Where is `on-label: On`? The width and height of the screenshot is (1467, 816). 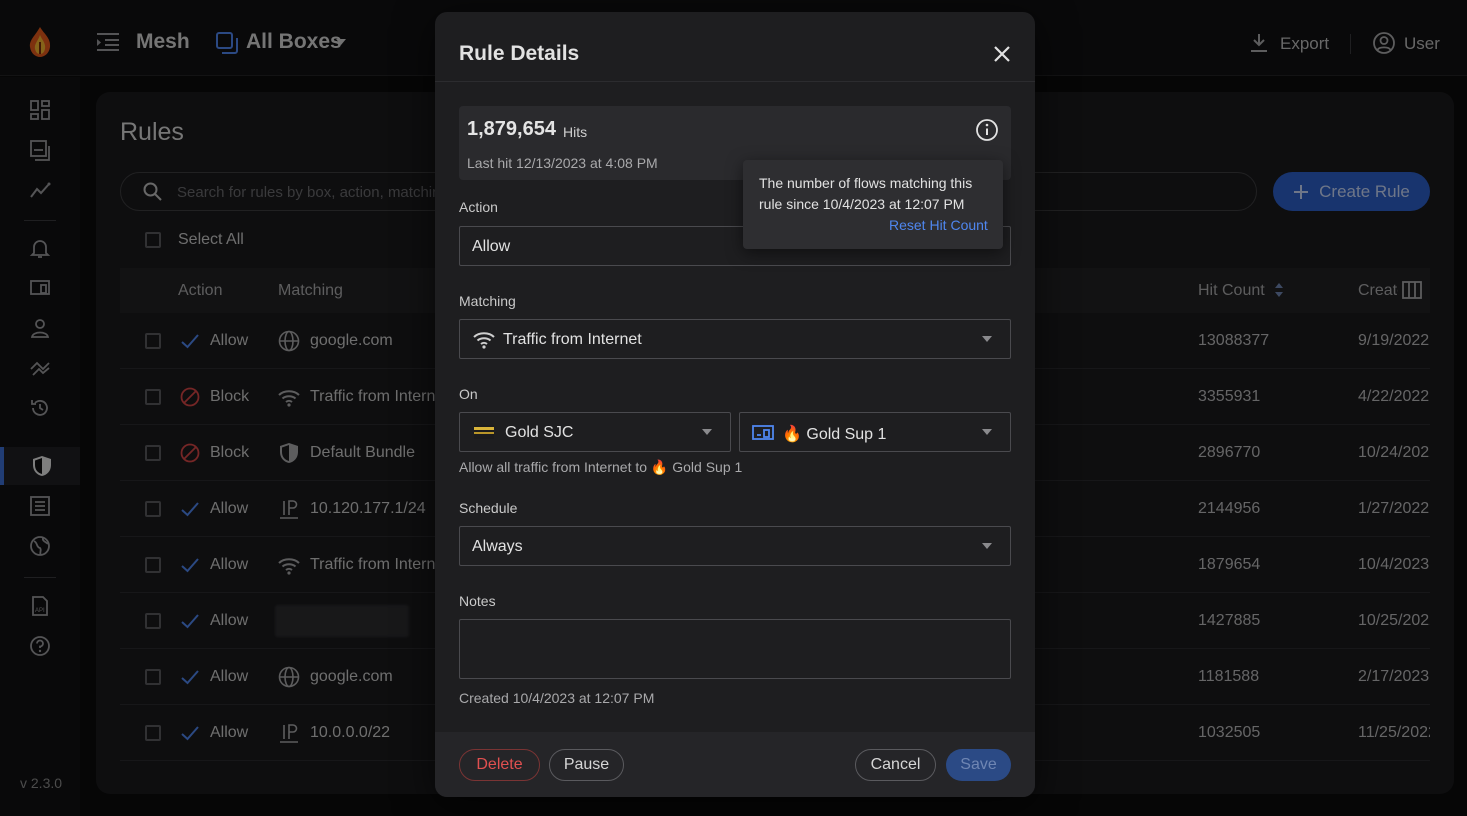
on-label: On is located at coordinates (468, 394).